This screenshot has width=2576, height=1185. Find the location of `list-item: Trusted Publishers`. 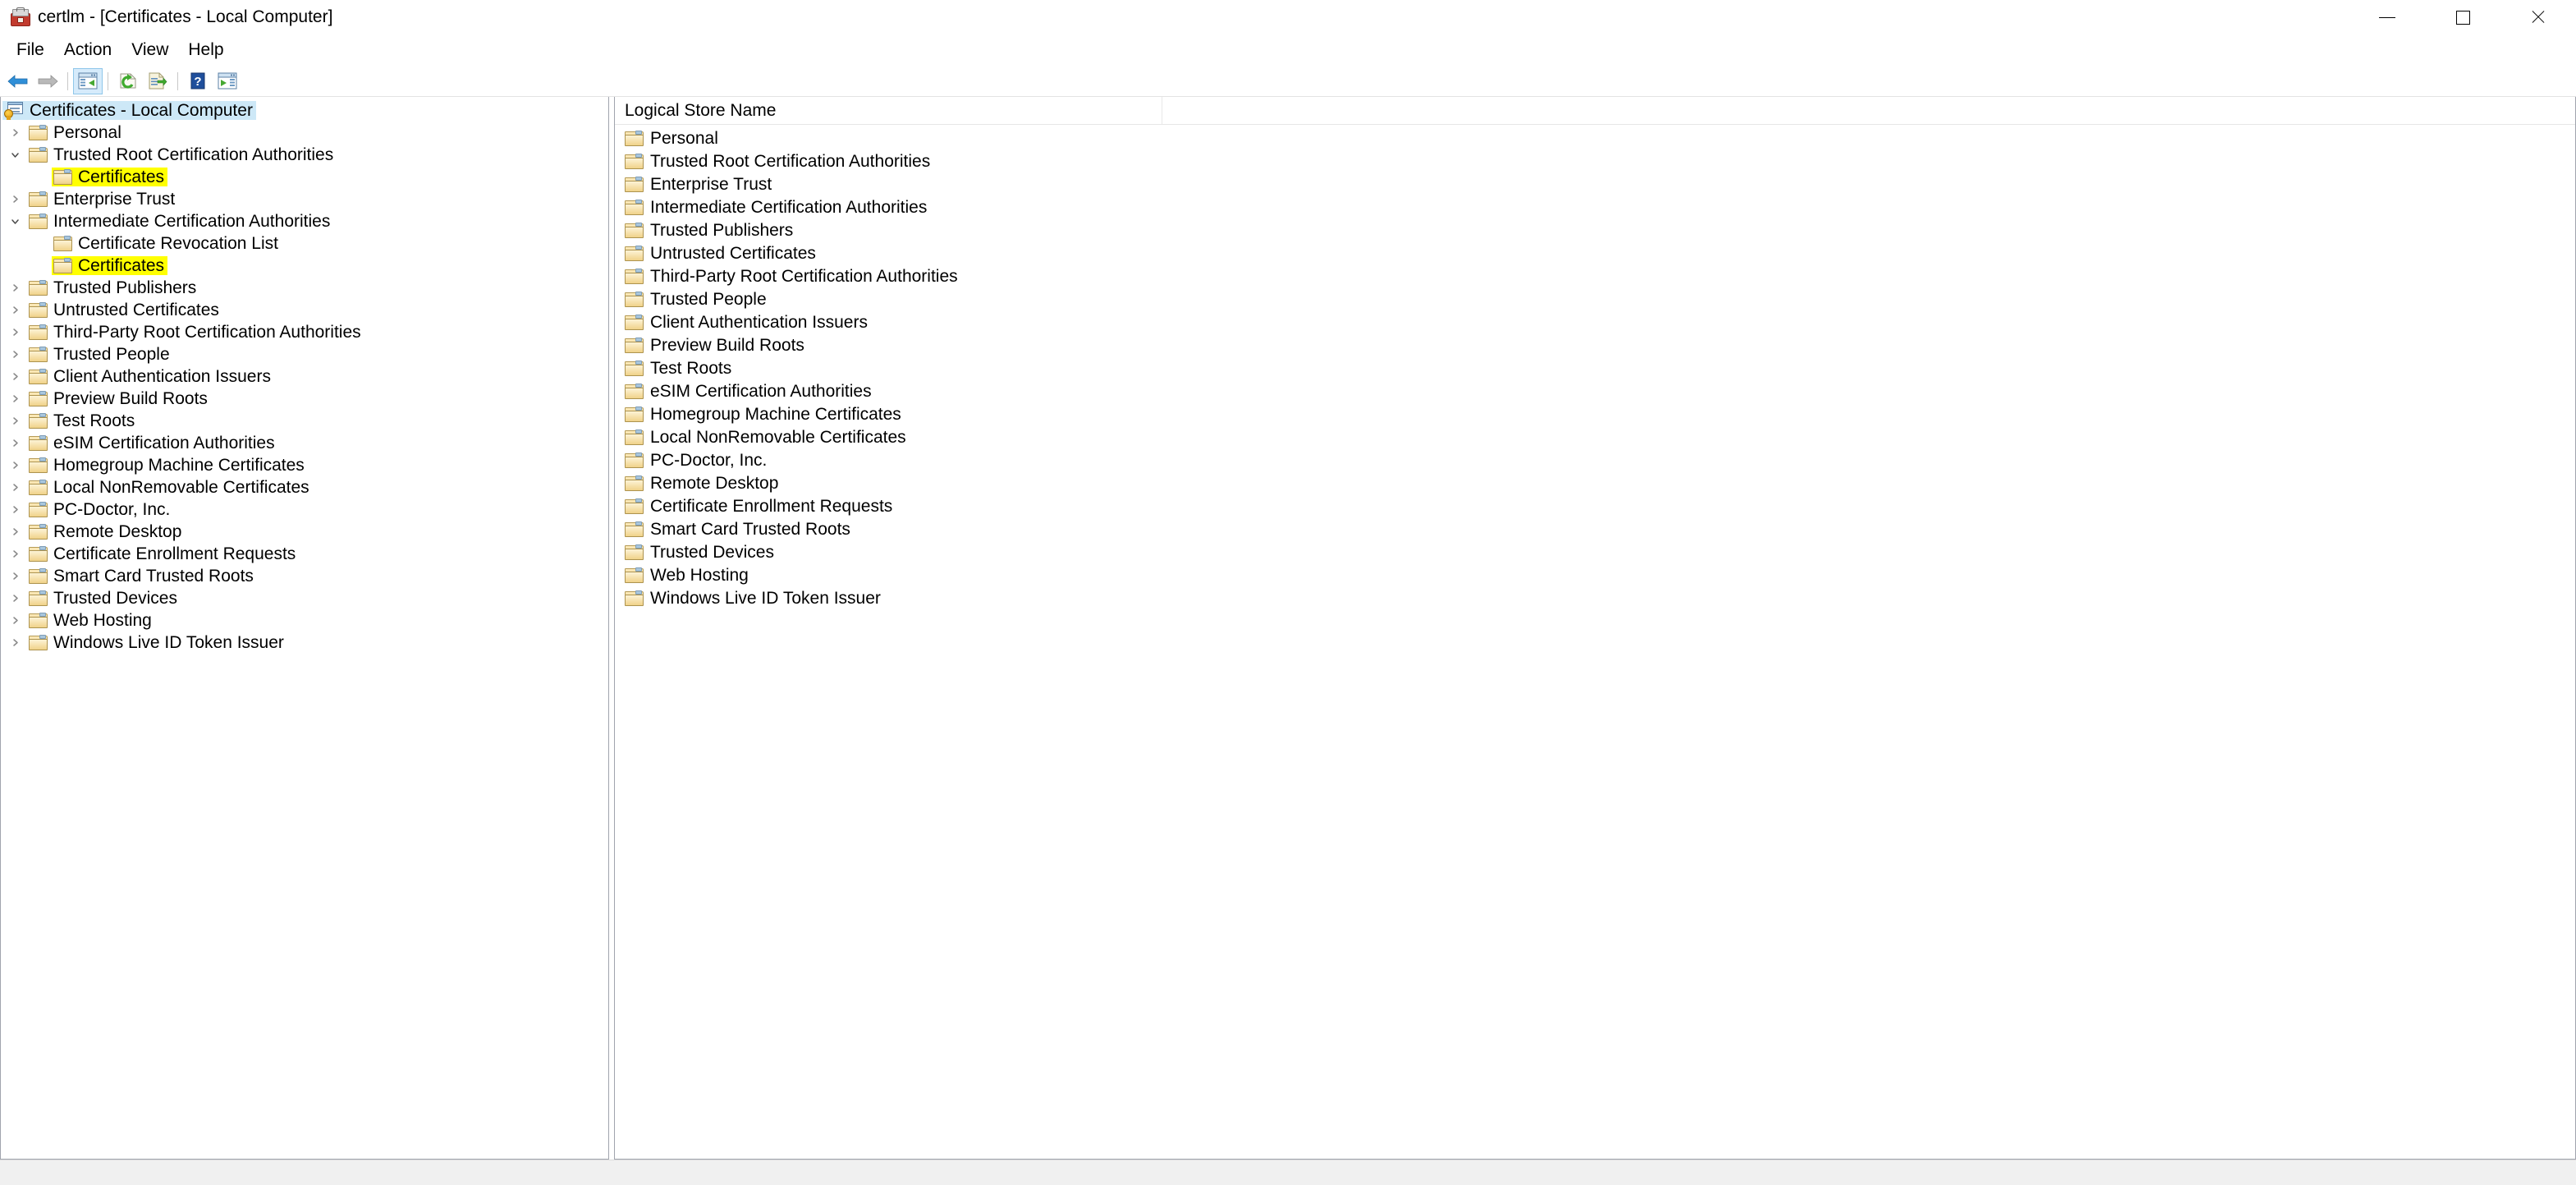

list-item: Trusted Publishers is located at coordinates (1595, 230).